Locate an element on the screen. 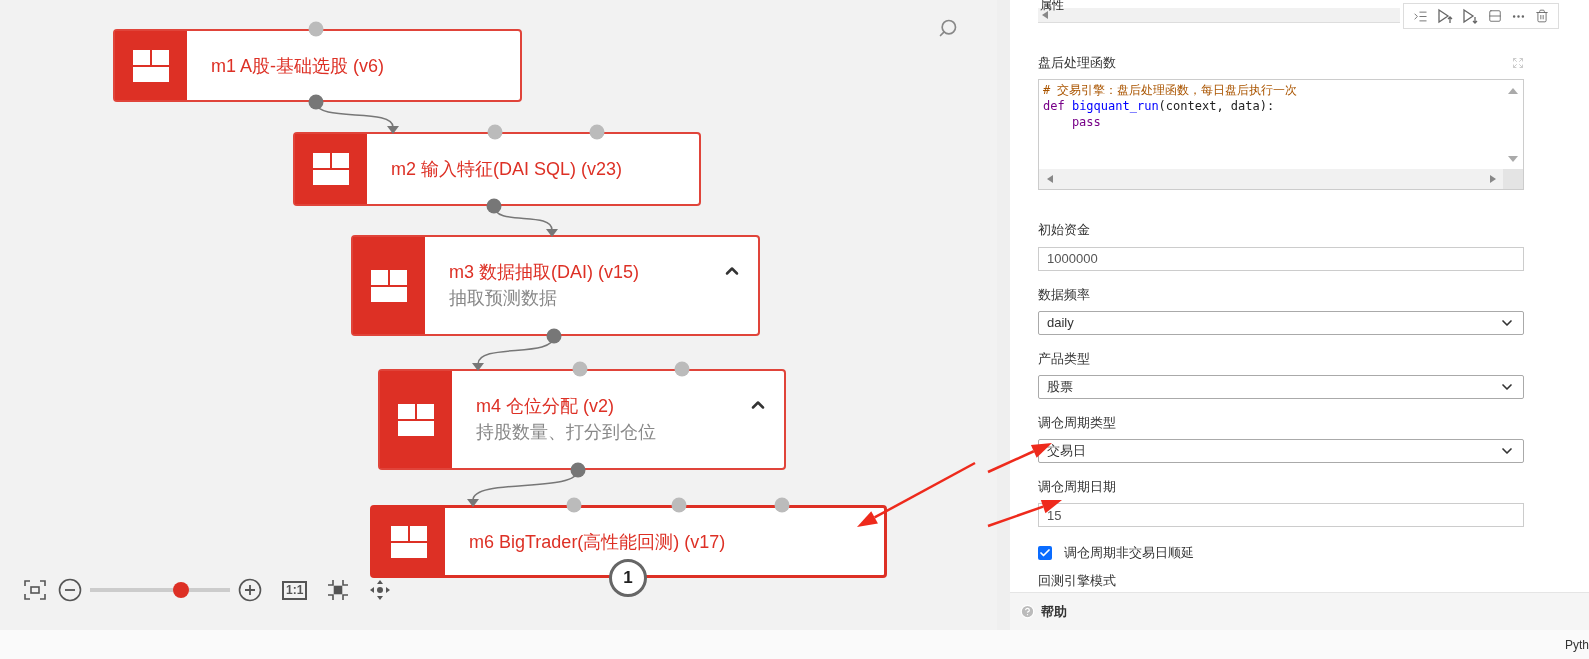 The image size is (1589, 659). split-icon is located at coordinates (1494, 16).